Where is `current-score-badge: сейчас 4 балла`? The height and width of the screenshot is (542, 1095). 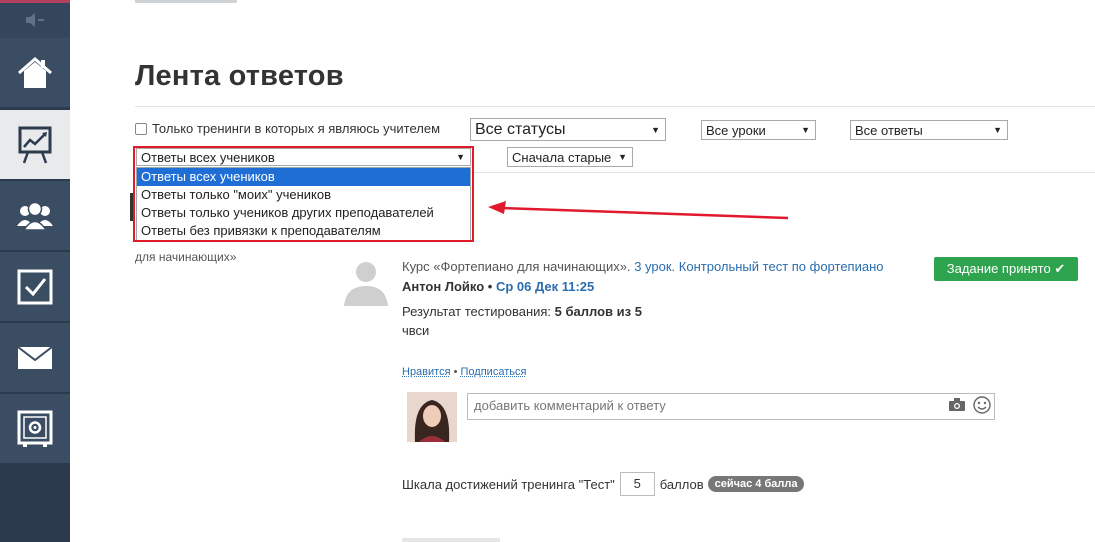
current-score-badge: сейчас 4 балла is located at coordinates (756, 484).